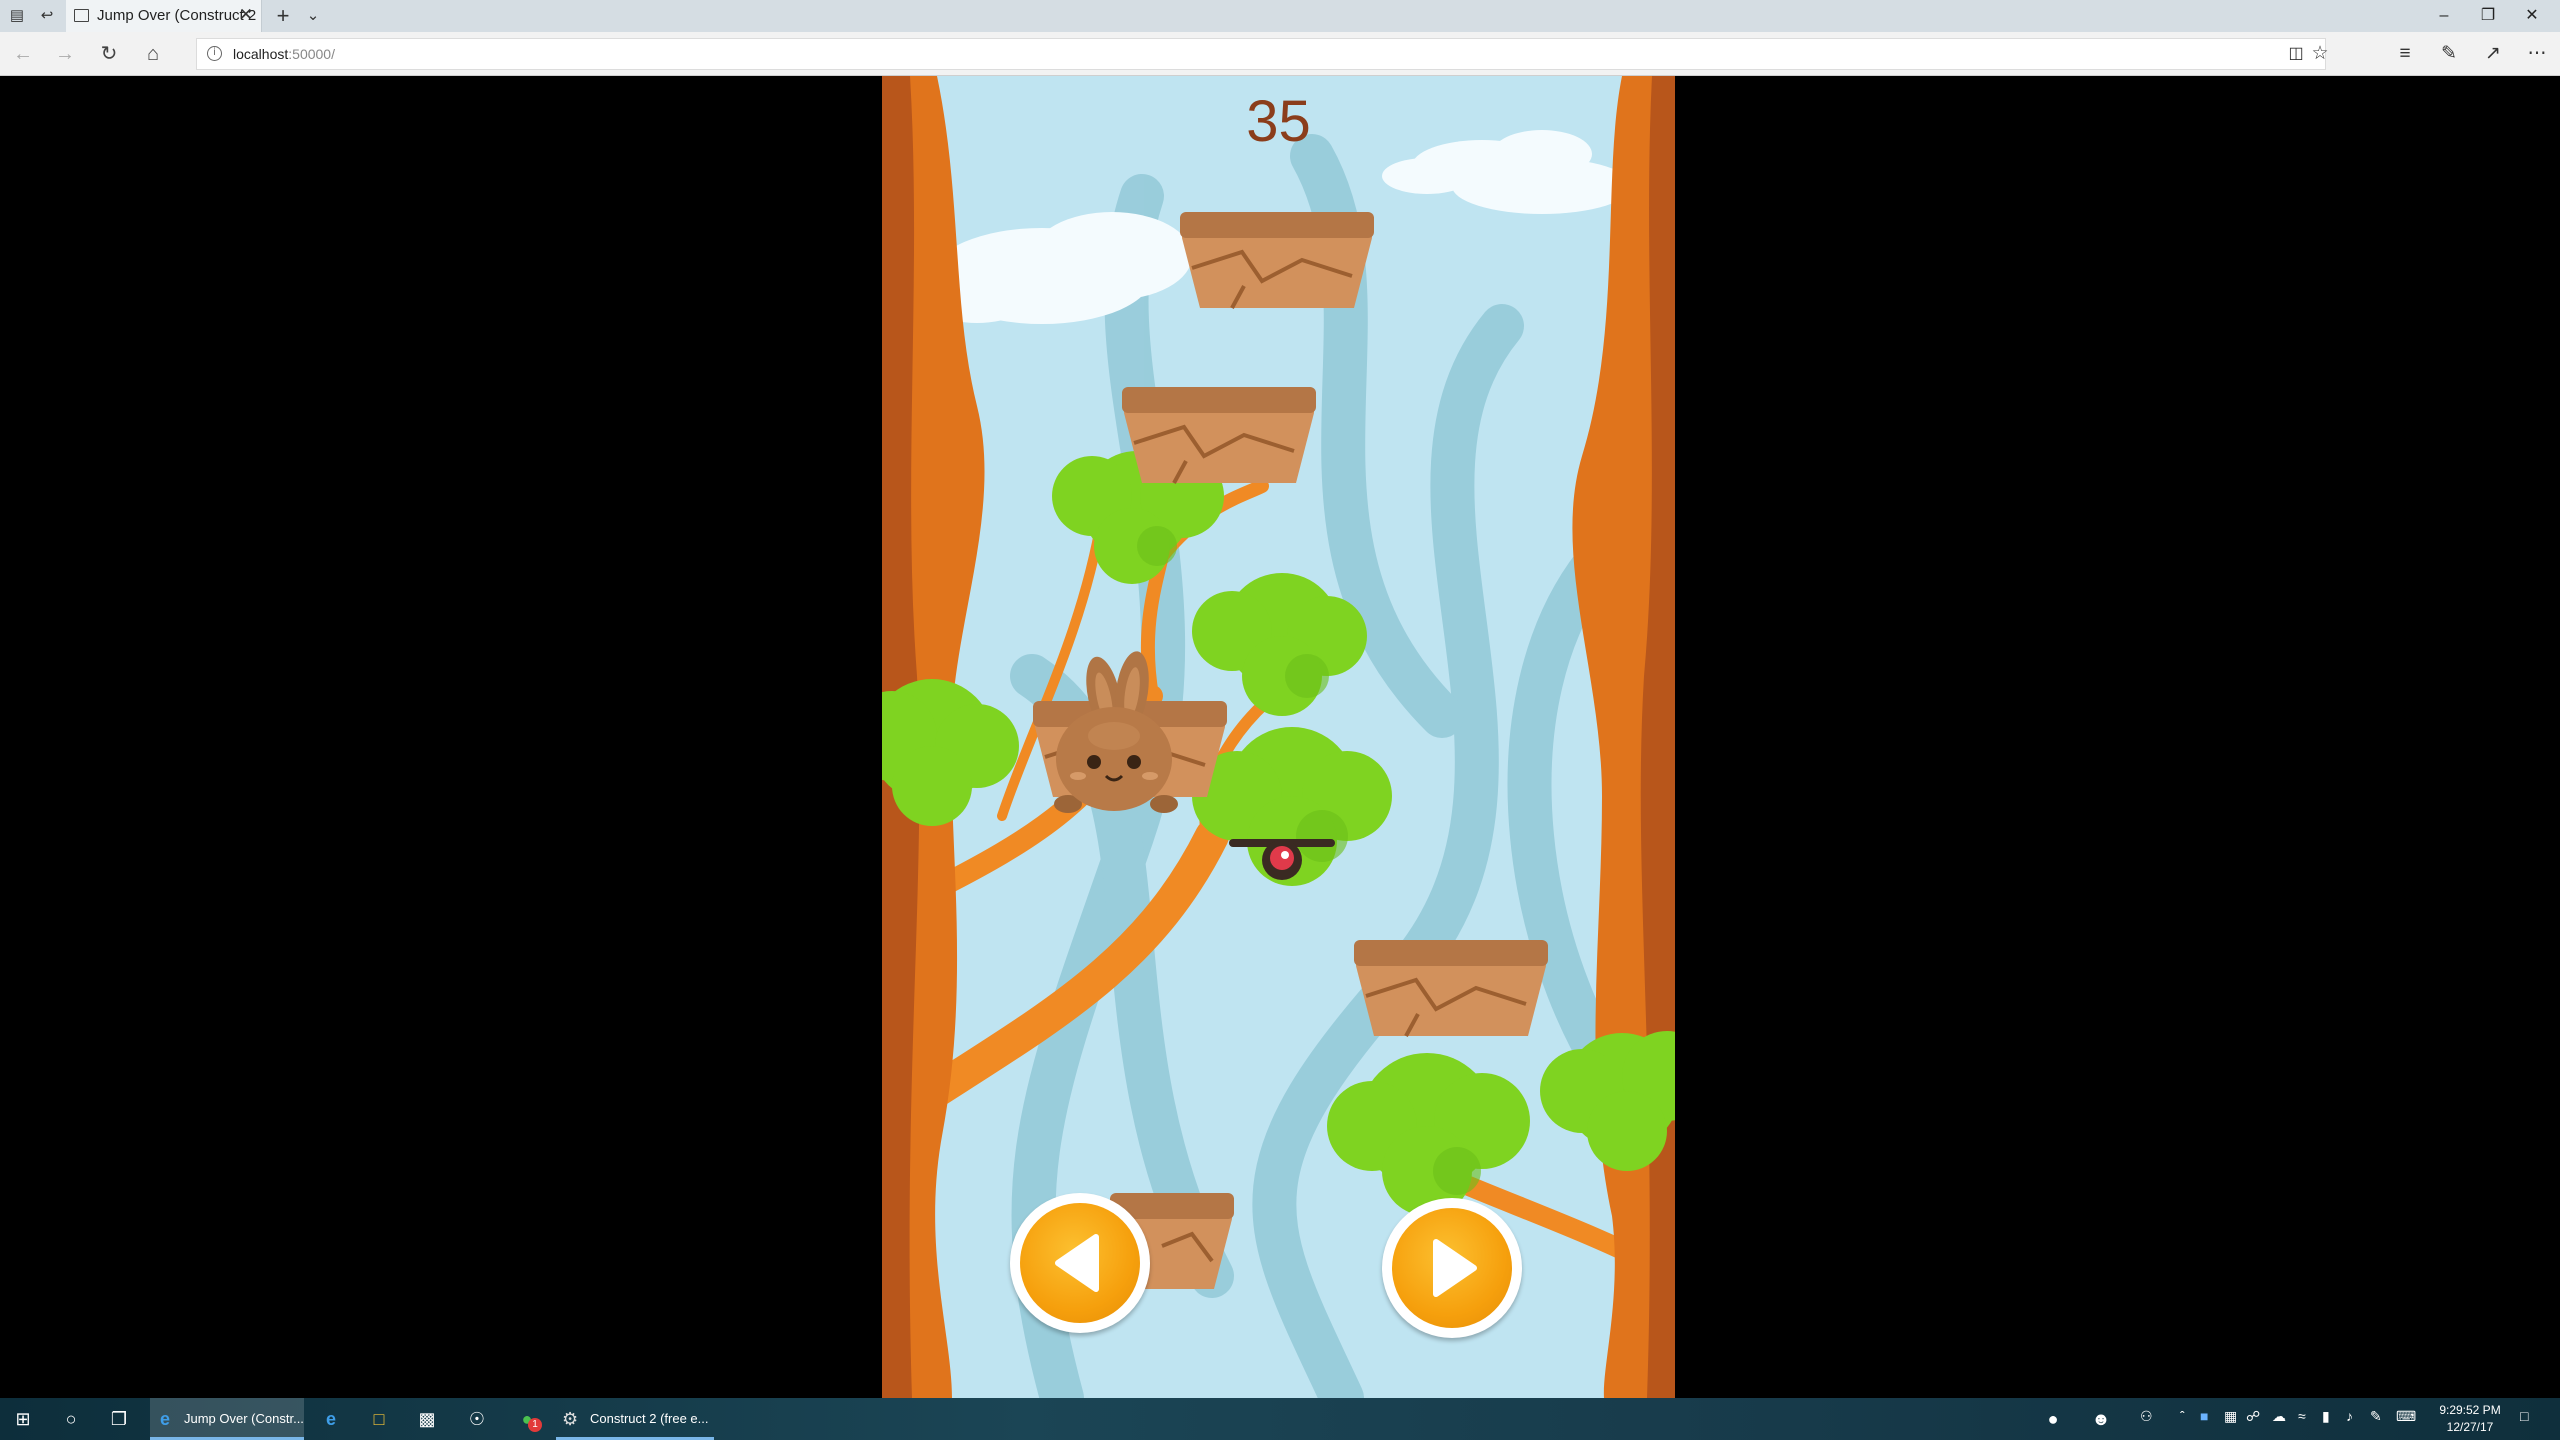 This screenshot has width=2560, height=1440. What do you see at coordinates (214, 53) in the screenshot?
I see `site-info-icon: i` at bounding box center [214, 53].